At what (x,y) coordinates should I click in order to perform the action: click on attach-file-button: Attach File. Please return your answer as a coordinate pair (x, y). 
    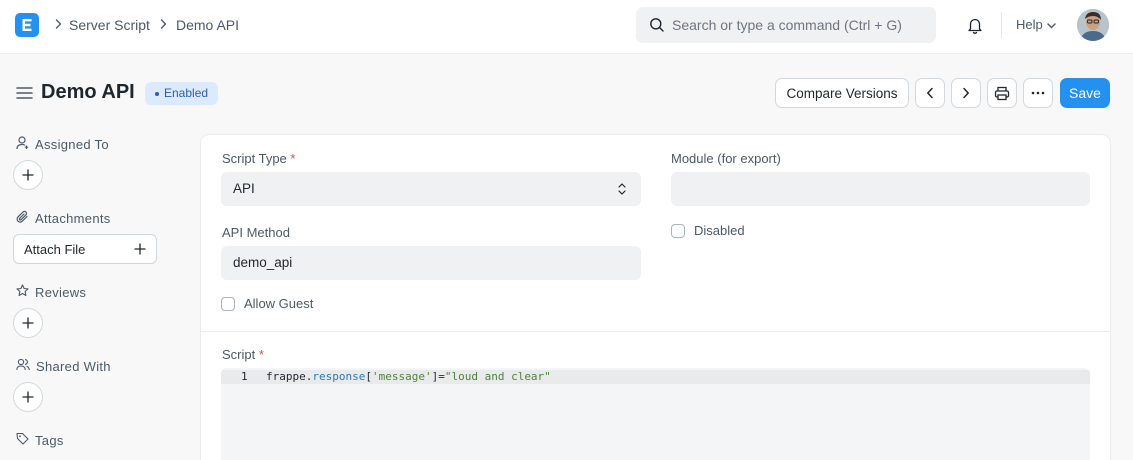
    Looking at the image, I should click on (85, 249).